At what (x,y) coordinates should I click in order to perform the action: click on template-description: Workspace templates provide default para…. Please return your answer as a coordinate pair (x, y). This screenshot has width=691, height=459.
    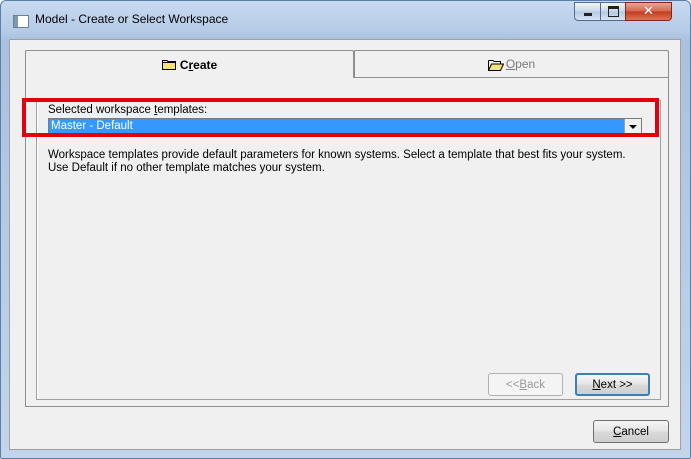
    Looking at the image, I should click on (337, 161).